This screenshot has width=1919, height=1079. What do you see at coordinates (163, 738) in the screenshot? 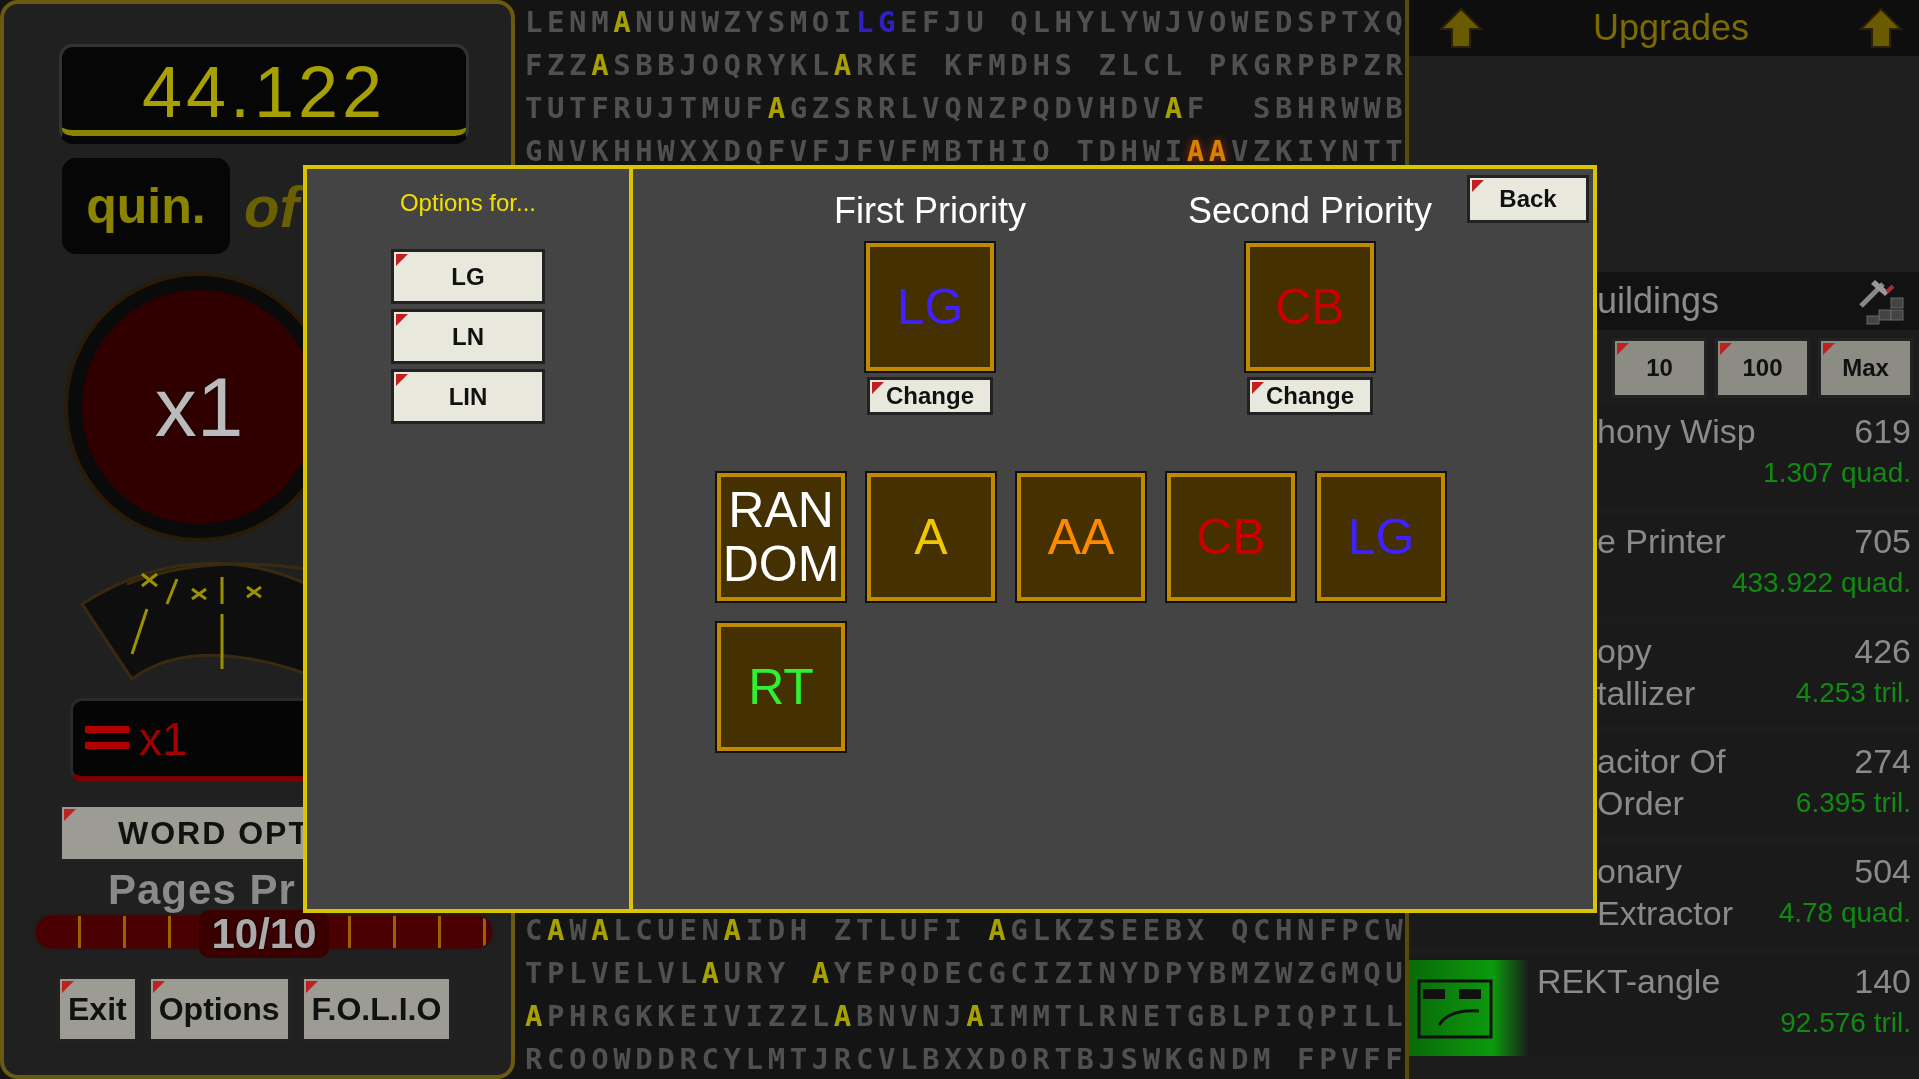
I see `multiplier-value: x1` at bounding box center [163, 738].